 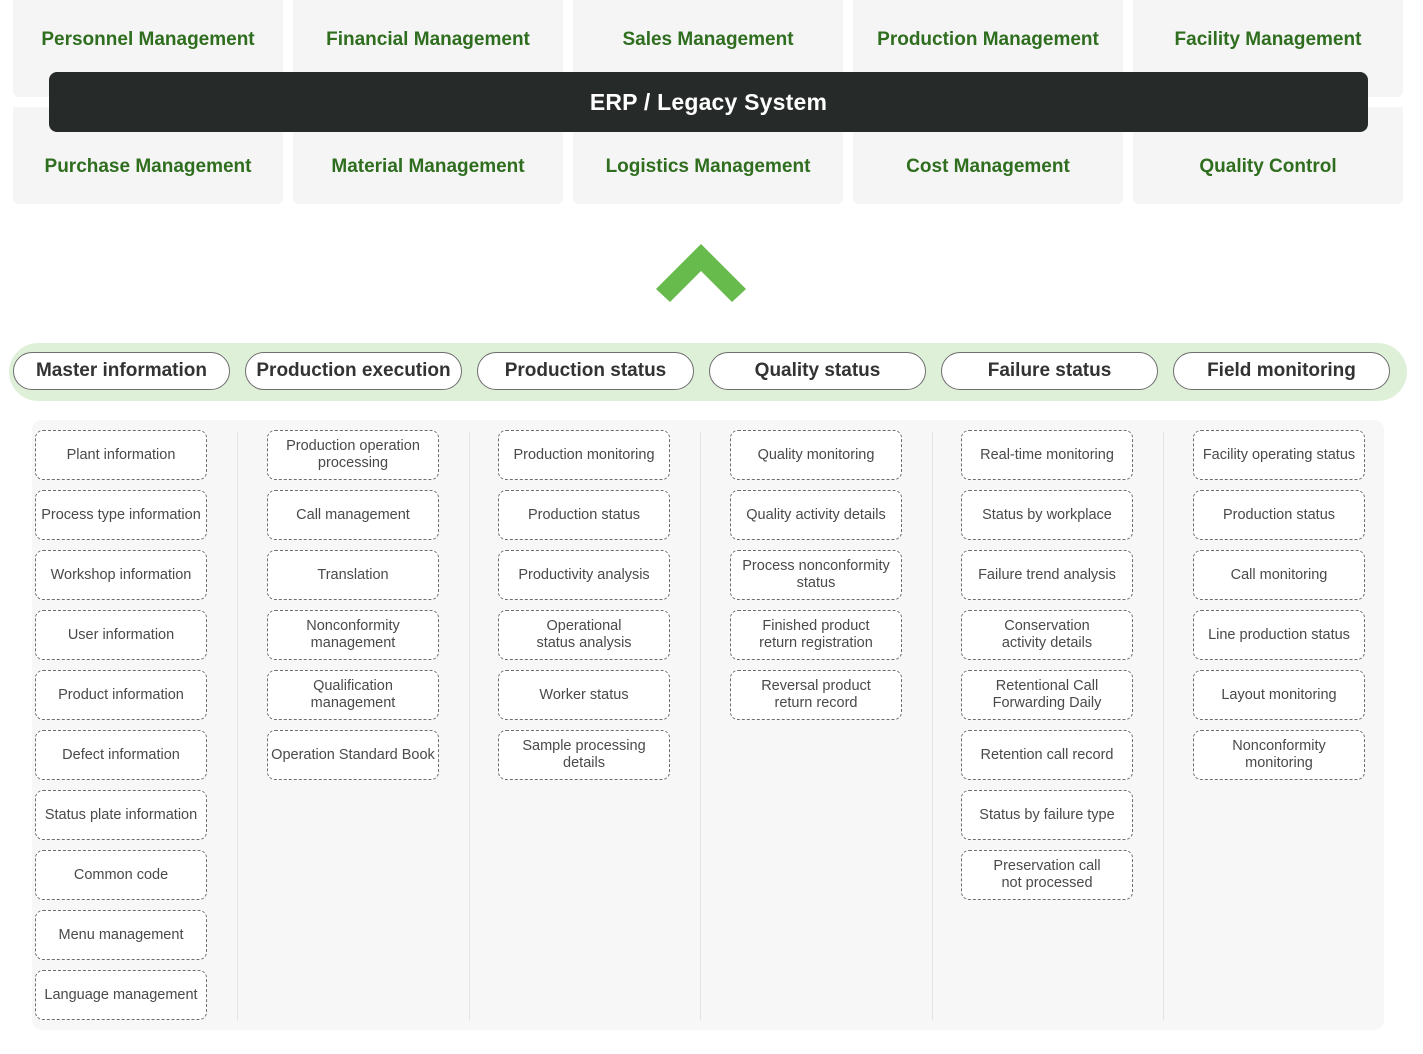 I want to click on category-label: Production status, so click(x=585, y=370).